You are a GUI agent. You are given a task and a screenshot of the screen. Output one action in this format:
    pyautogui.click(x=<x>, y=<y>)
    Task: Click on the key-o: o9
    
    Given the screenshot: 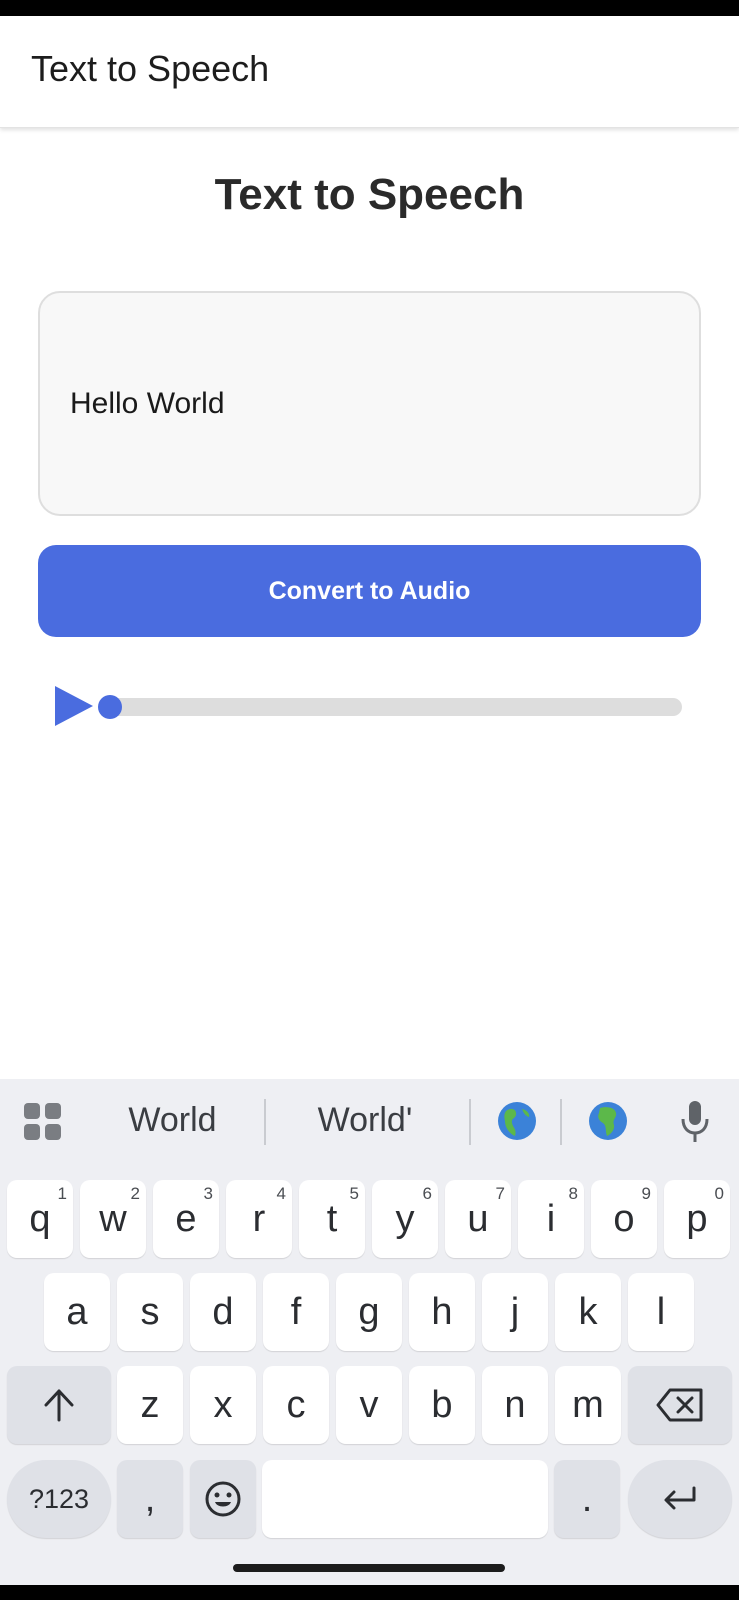 What is the action you would take?
    pyautogui.click(x=624, y=1219)
    